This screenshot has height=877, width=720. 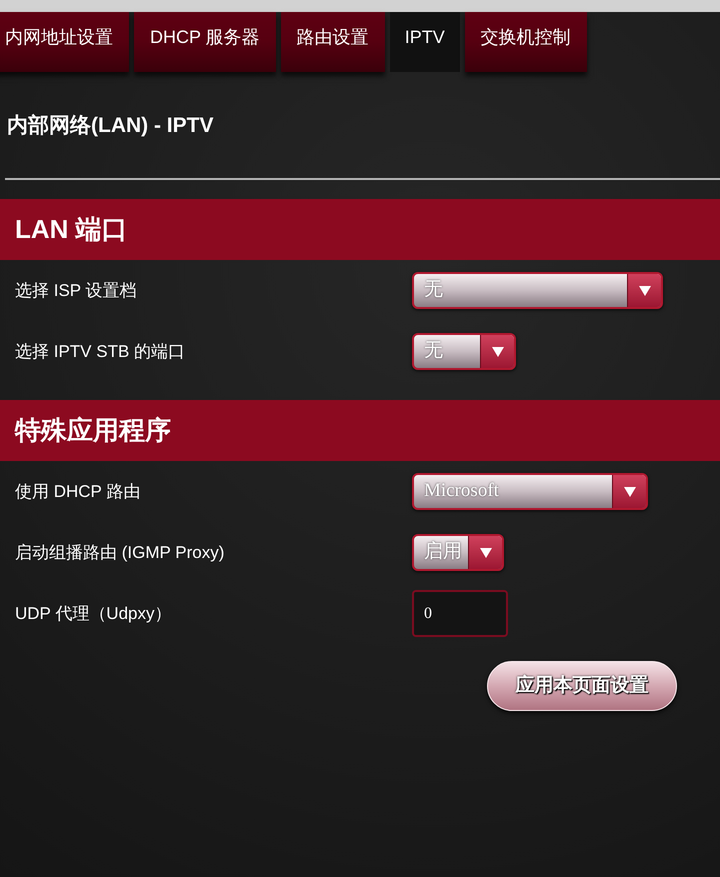 I want to click on field-label: 启动组播路由 (IGMP Proxy), so click(x=120, y=553).